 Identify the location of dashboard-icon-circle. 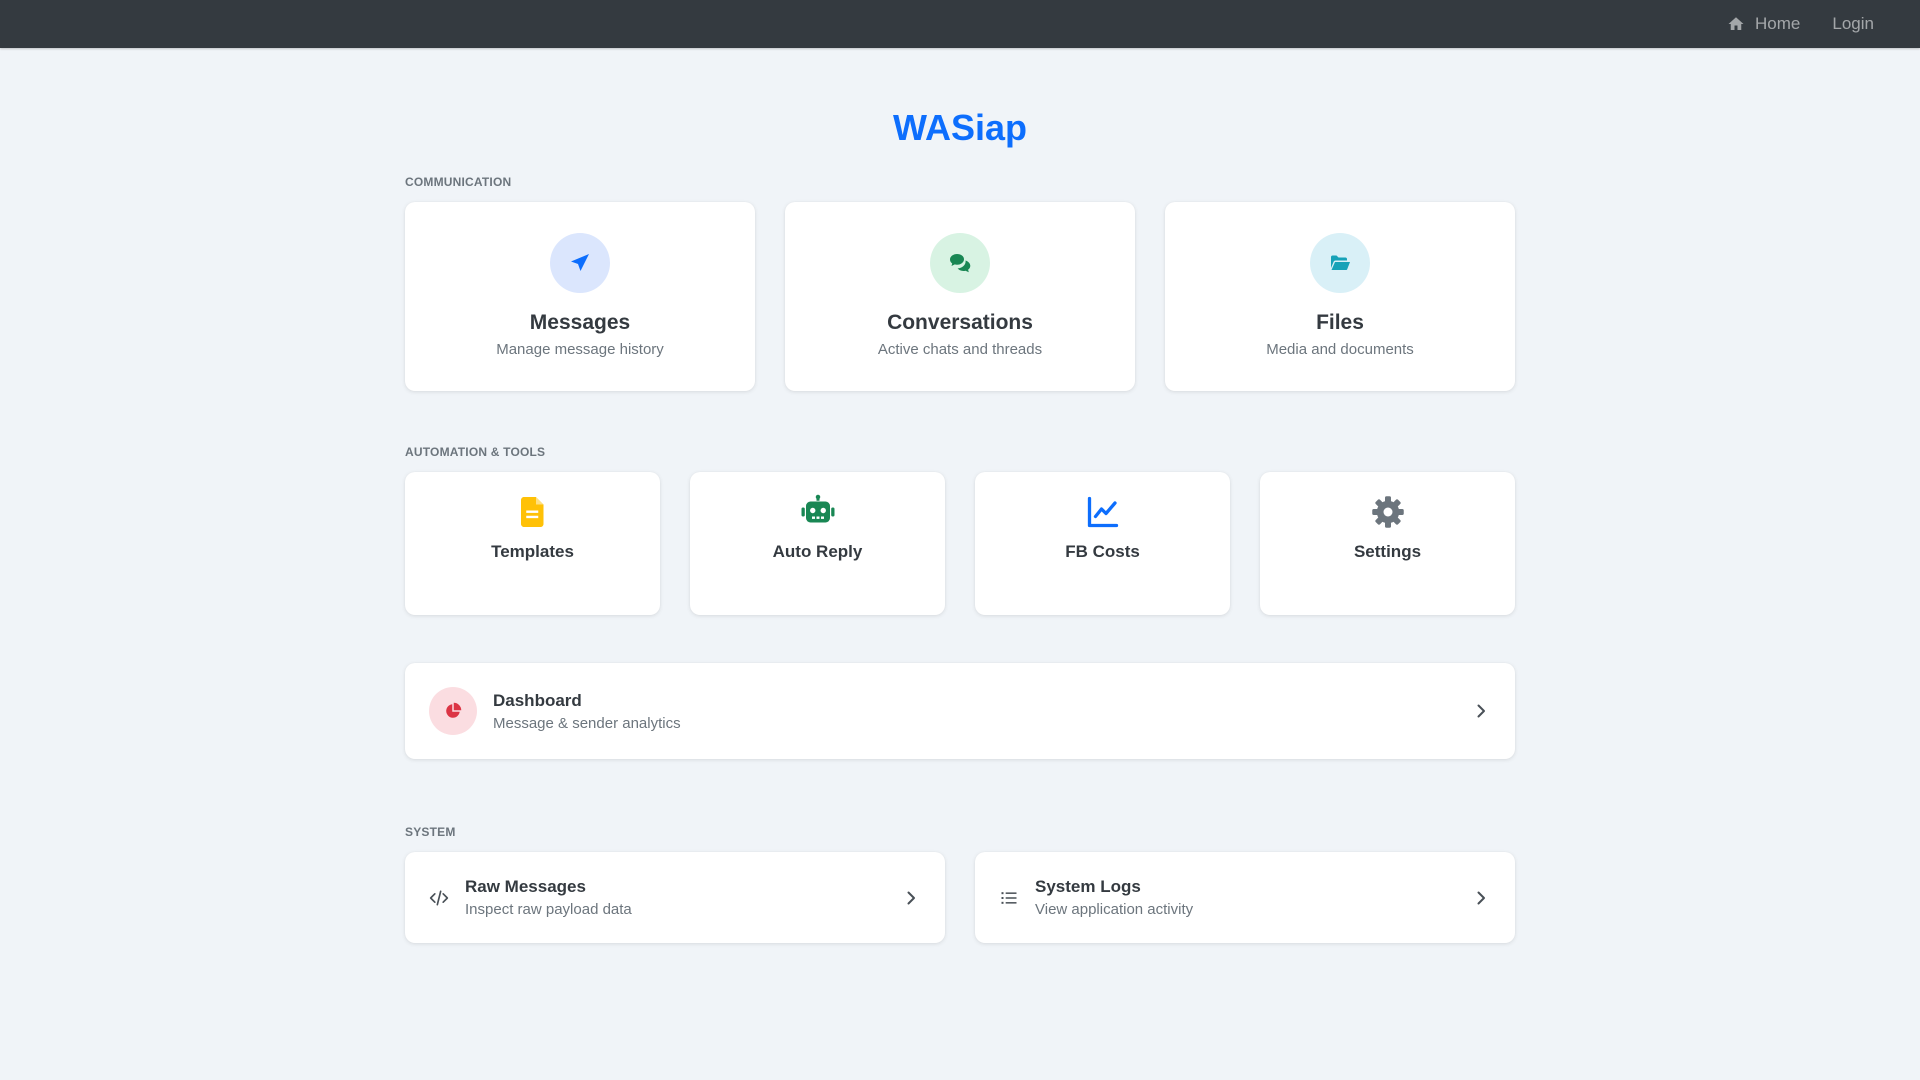
(453, 711).